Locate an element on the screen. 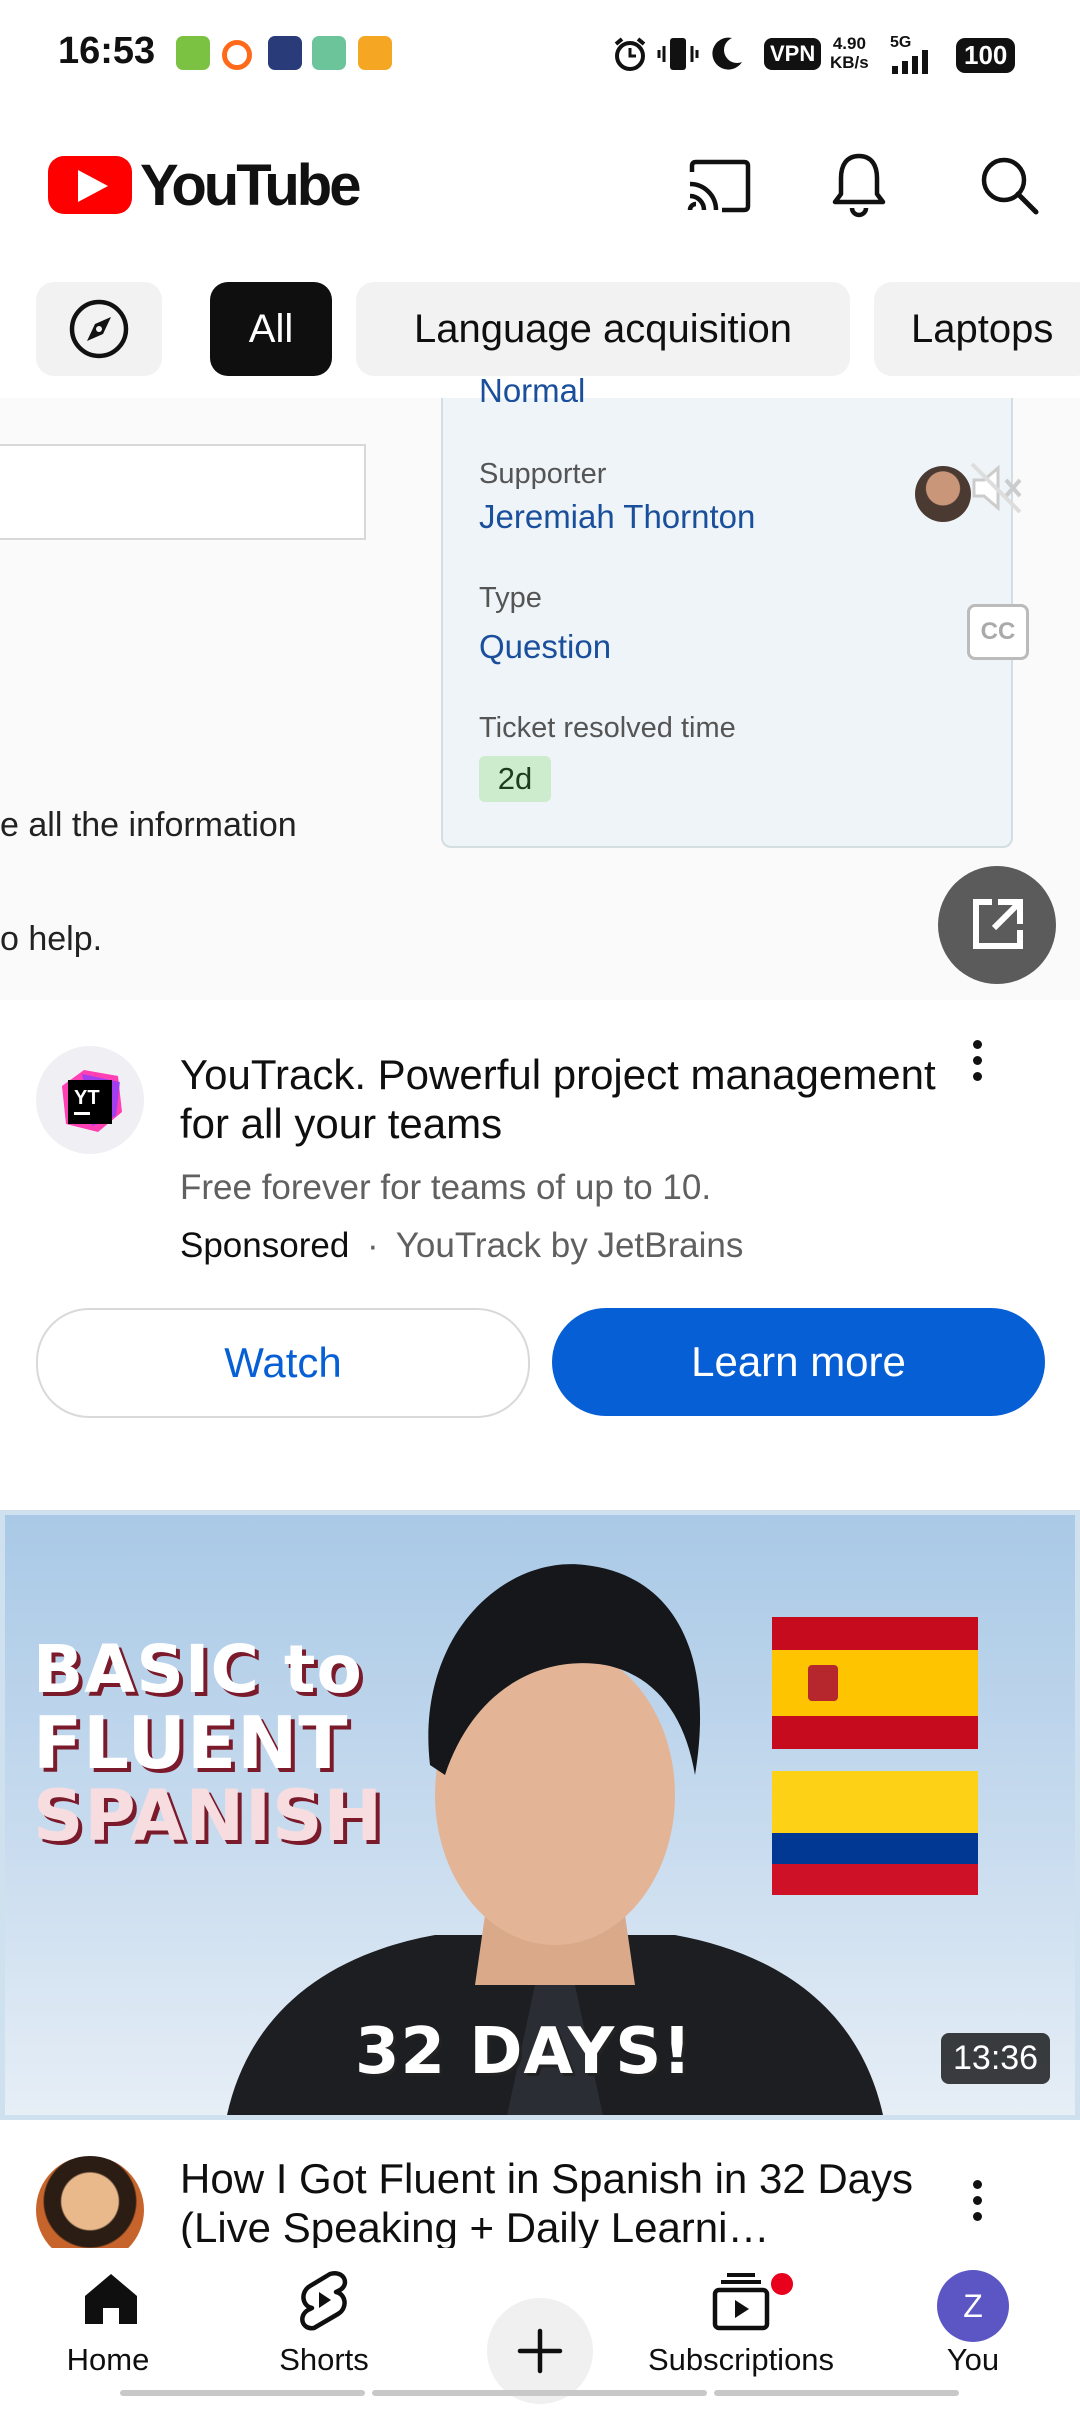 This screenshot has width=1080, height=2409. nav-subscriptions-label: Subscriptions is located at coordinates (741, 2359).